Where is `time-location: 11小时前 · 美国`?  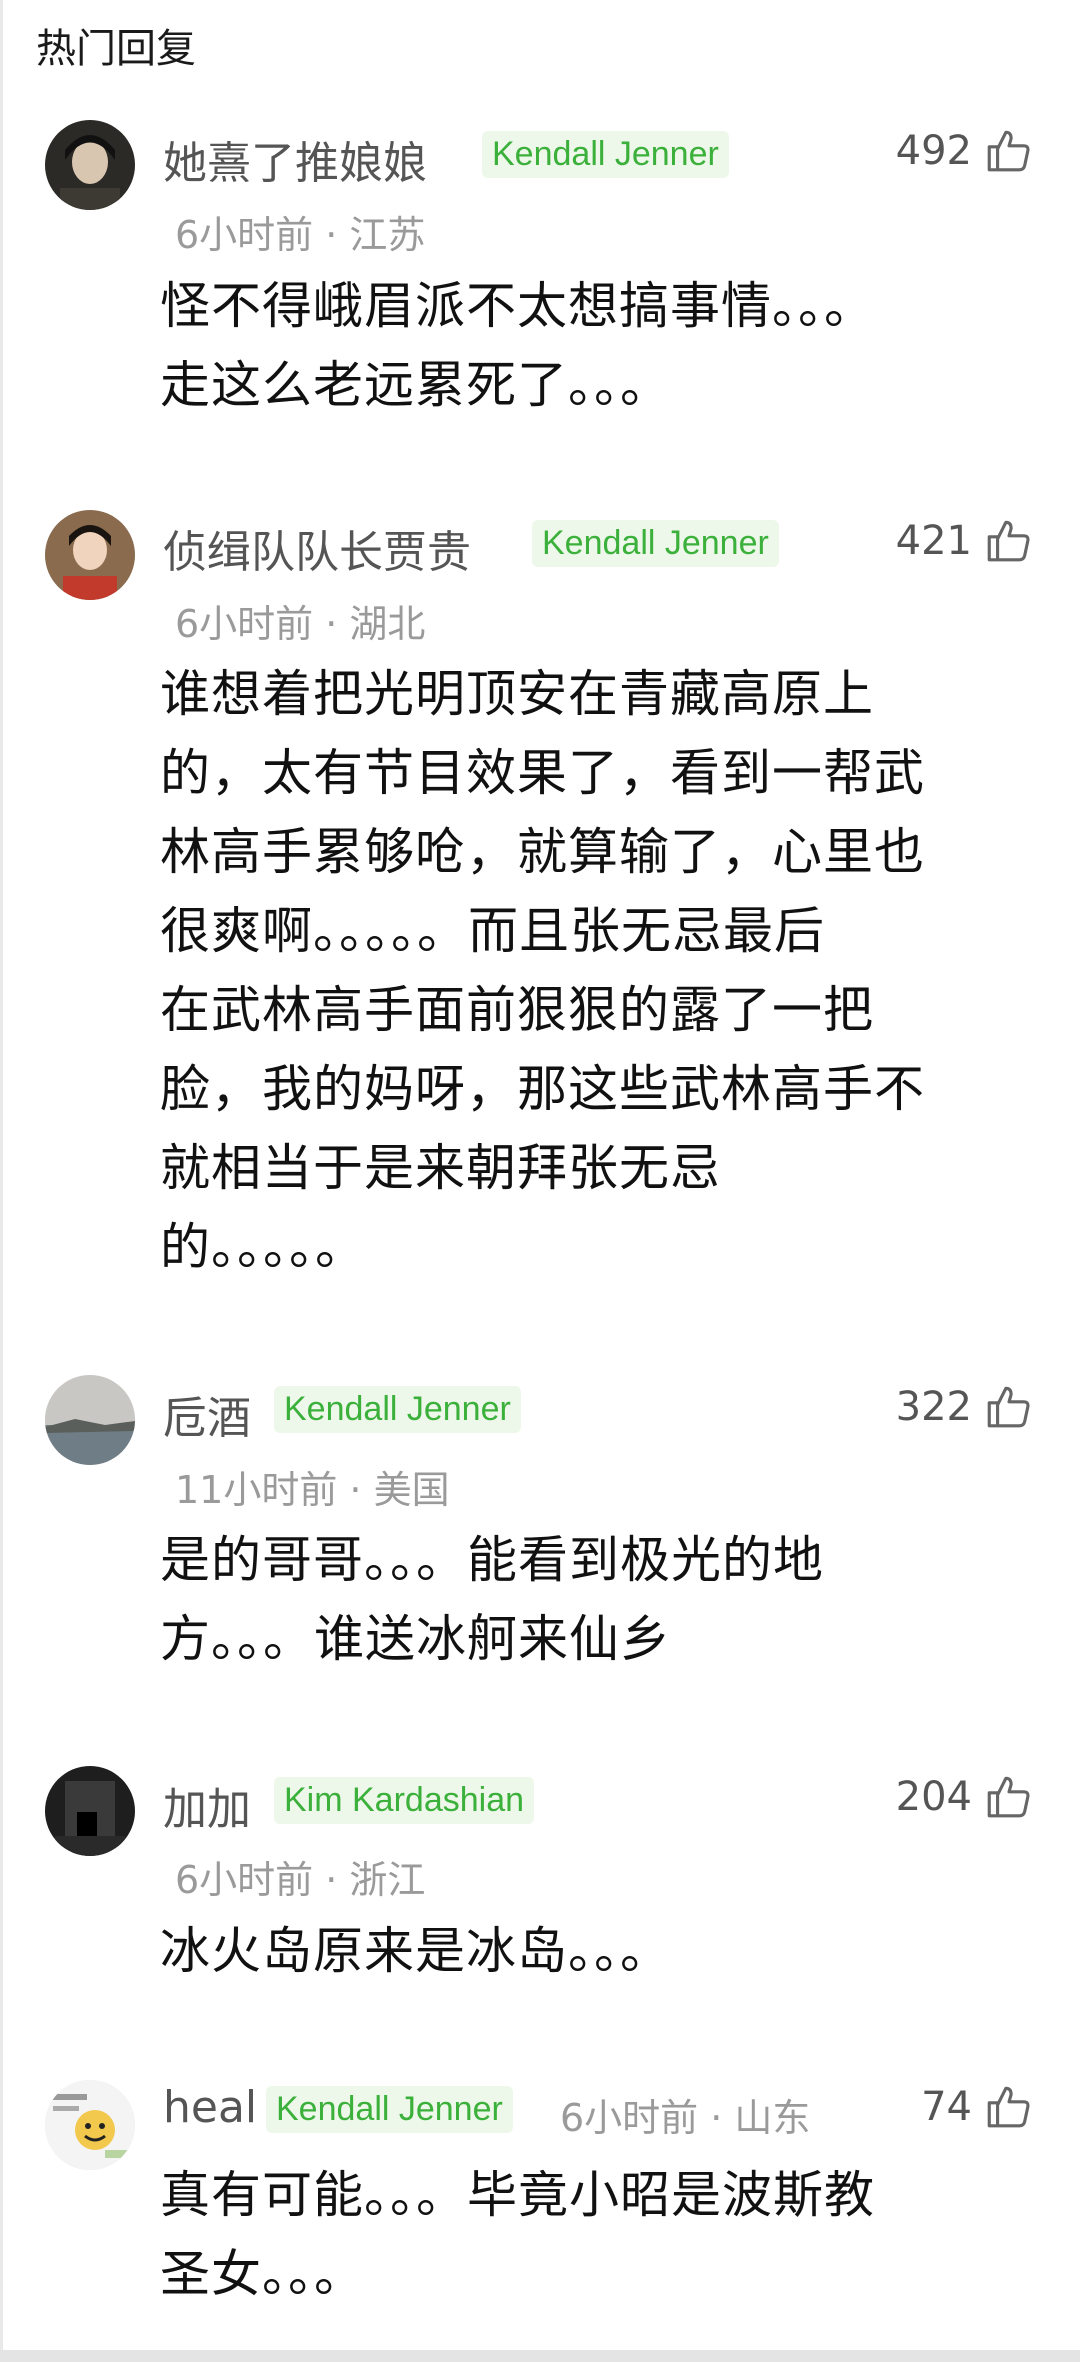
time-location: 11小时前 · 美国 is located at coordinates (312, 1490).